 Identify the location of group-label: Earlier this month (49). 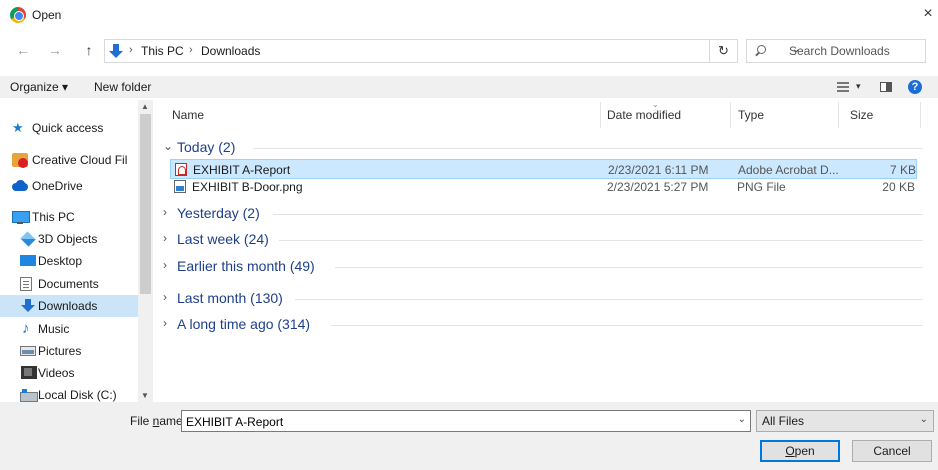
(249, 266).